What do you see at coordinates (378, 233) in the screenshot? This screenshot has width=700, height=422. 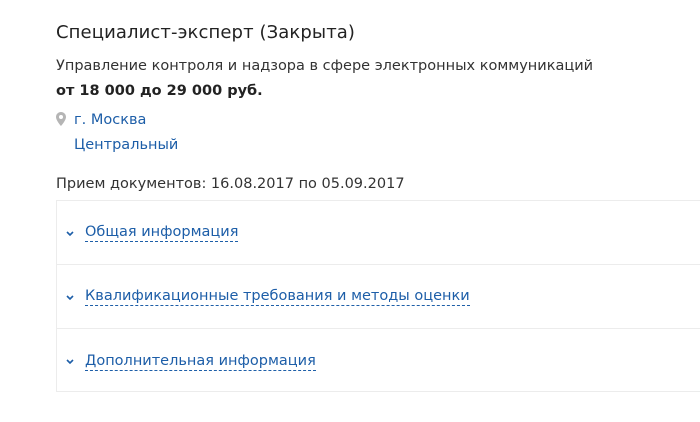 I see `accordion-item-general-info: Общая информация` at bounding box center [378, 233].